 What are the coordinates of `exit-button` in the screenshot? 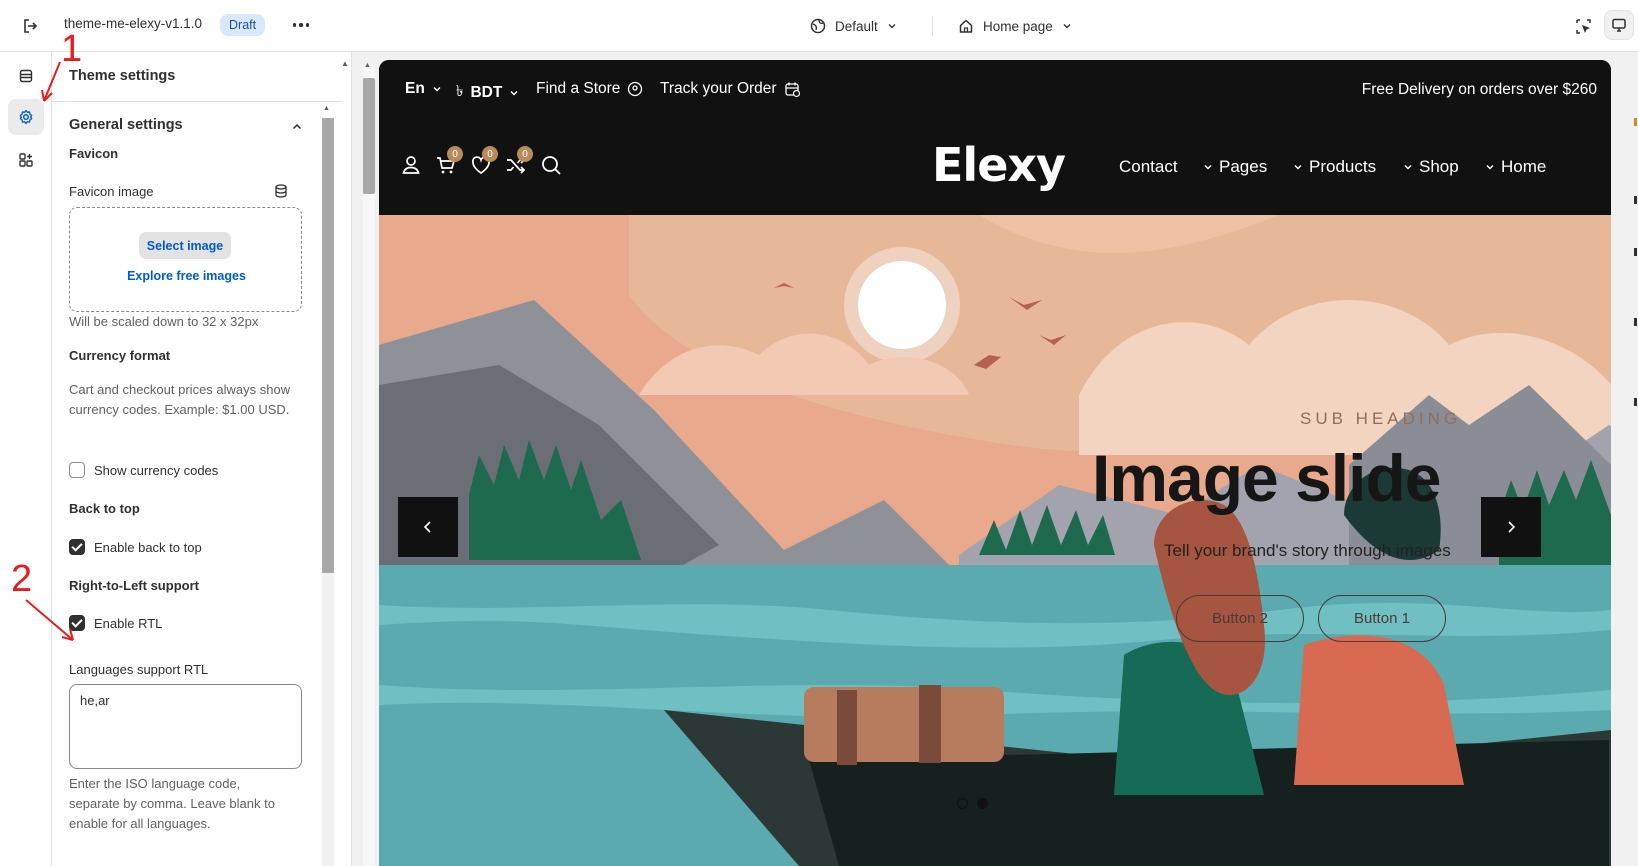 It's located at (30, 26).